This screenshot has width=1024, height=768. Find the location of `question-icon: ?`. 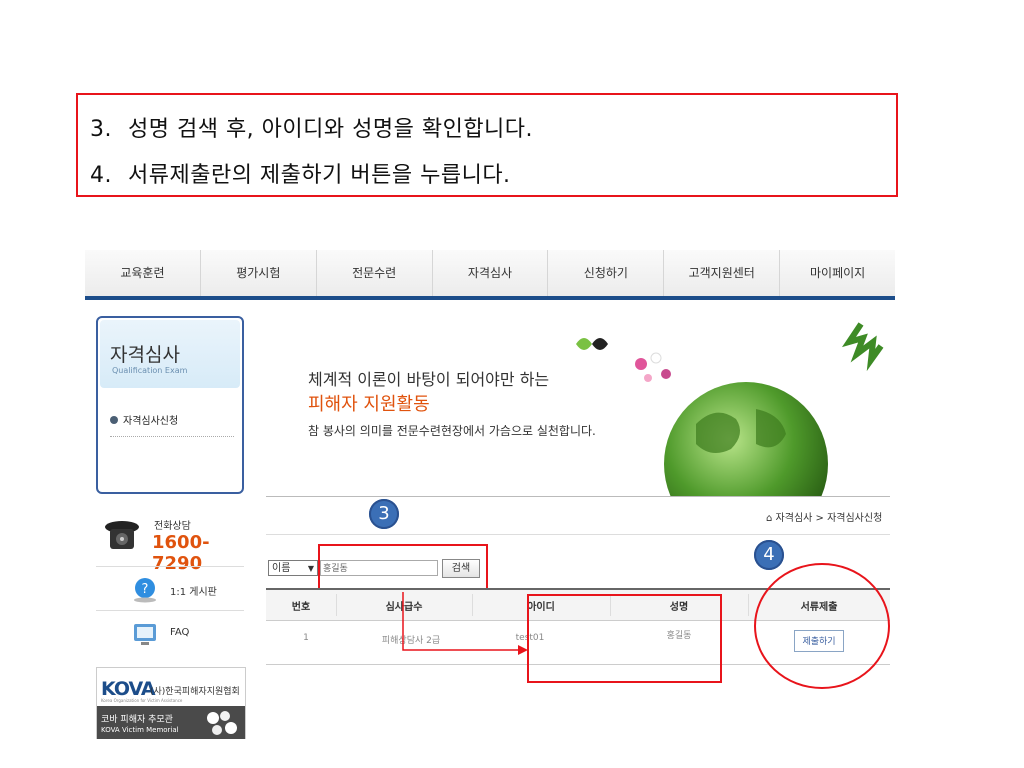

question-icon: ? is located at coordinates (145, 590).